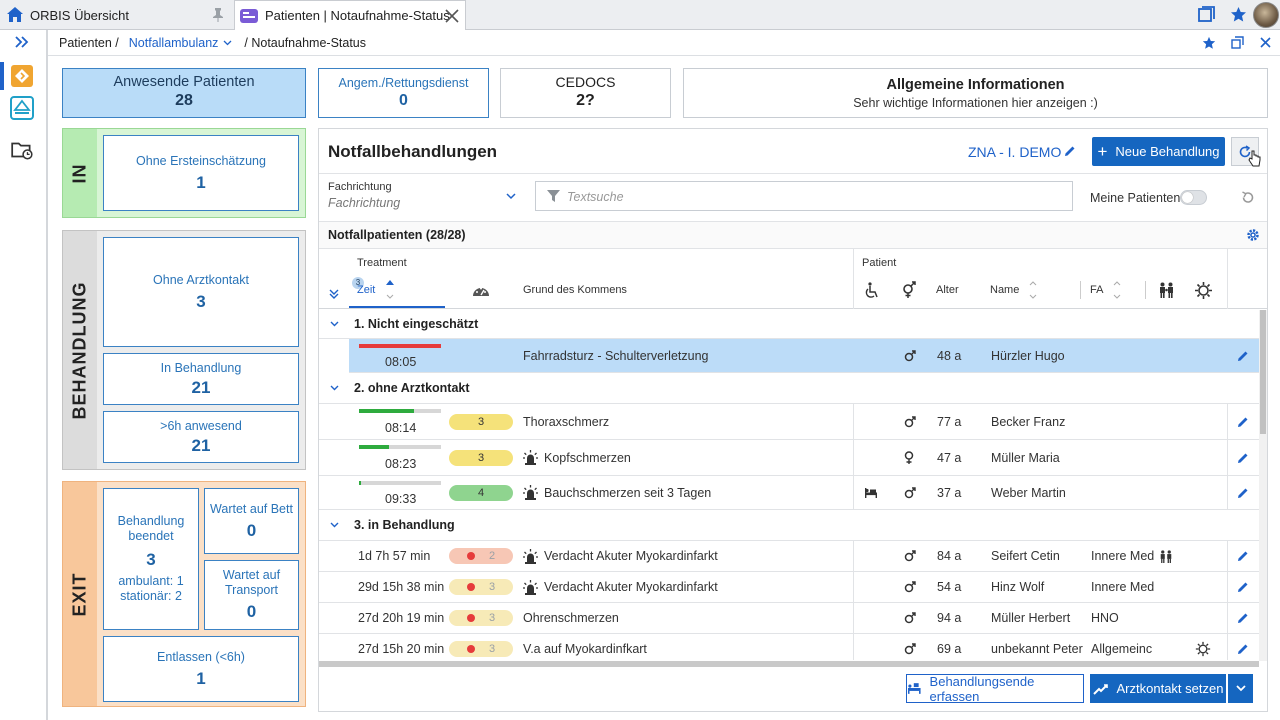 The width and height of the screenshot is (1280, 720). Describe the element at coordinates (334, 294) in the screenshot. I see `expand-all-icon` at that location.